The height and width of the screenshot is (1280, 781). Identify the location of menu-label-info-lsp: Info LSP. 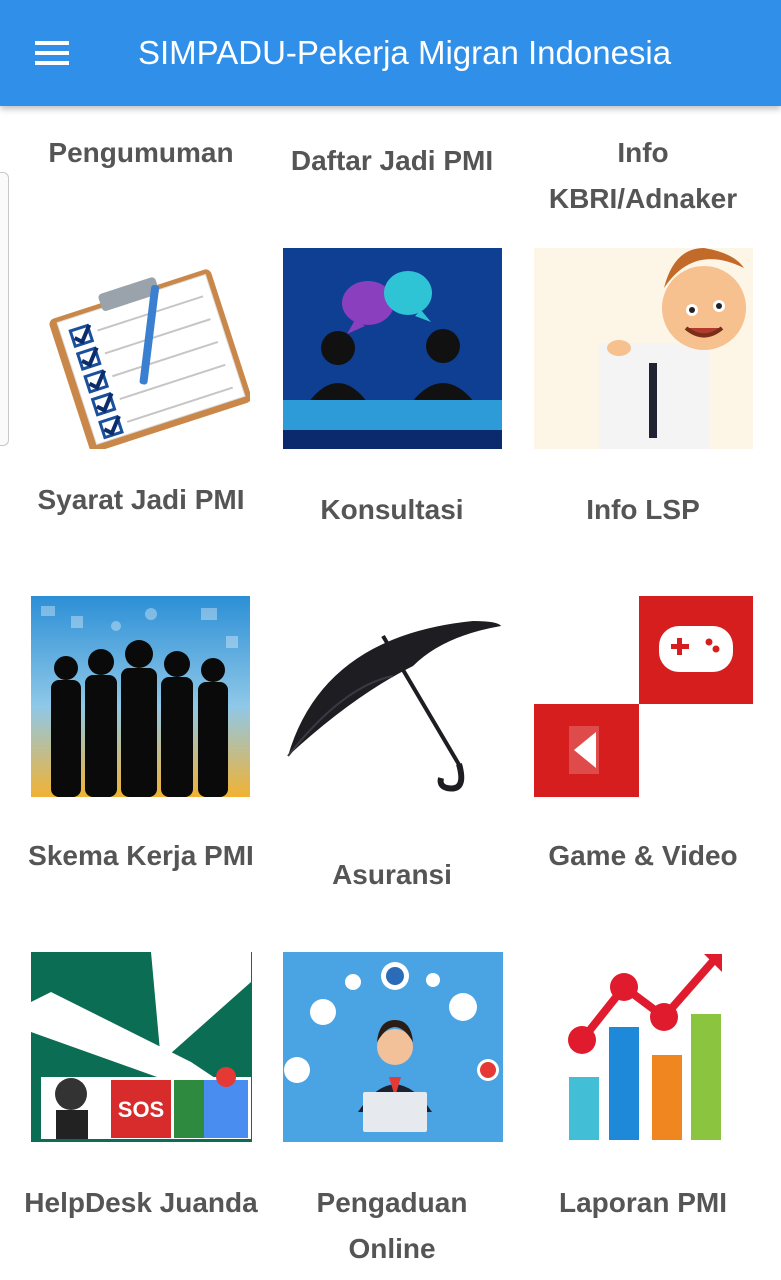
(643, 510).